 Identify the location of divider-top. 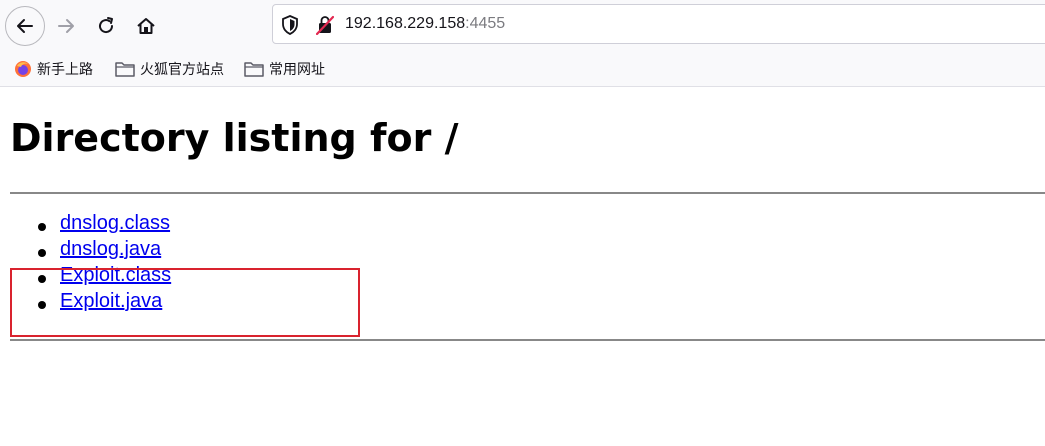
(527, 193).